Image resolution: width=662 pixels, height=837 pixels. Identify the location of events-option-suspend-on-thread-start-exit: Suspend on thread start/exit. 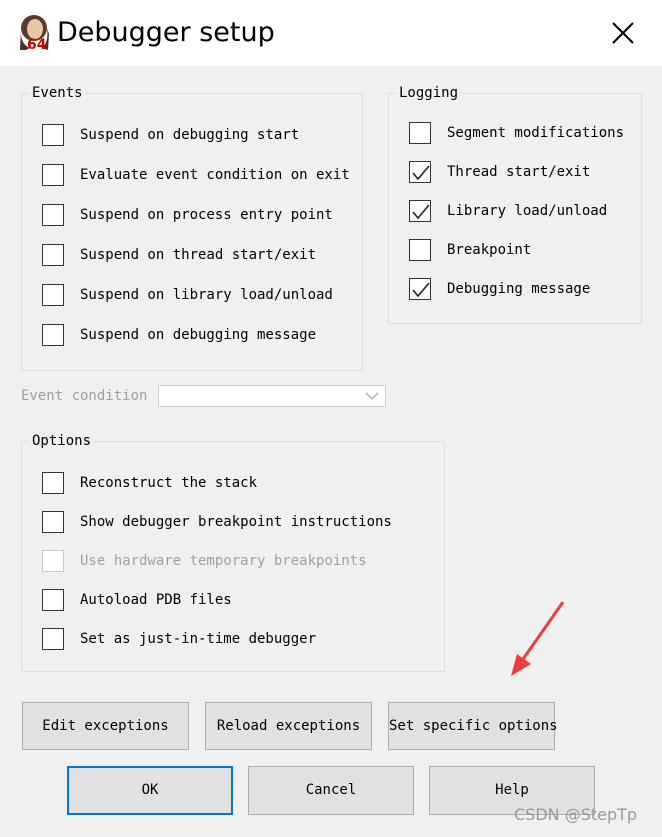
(232, 257).